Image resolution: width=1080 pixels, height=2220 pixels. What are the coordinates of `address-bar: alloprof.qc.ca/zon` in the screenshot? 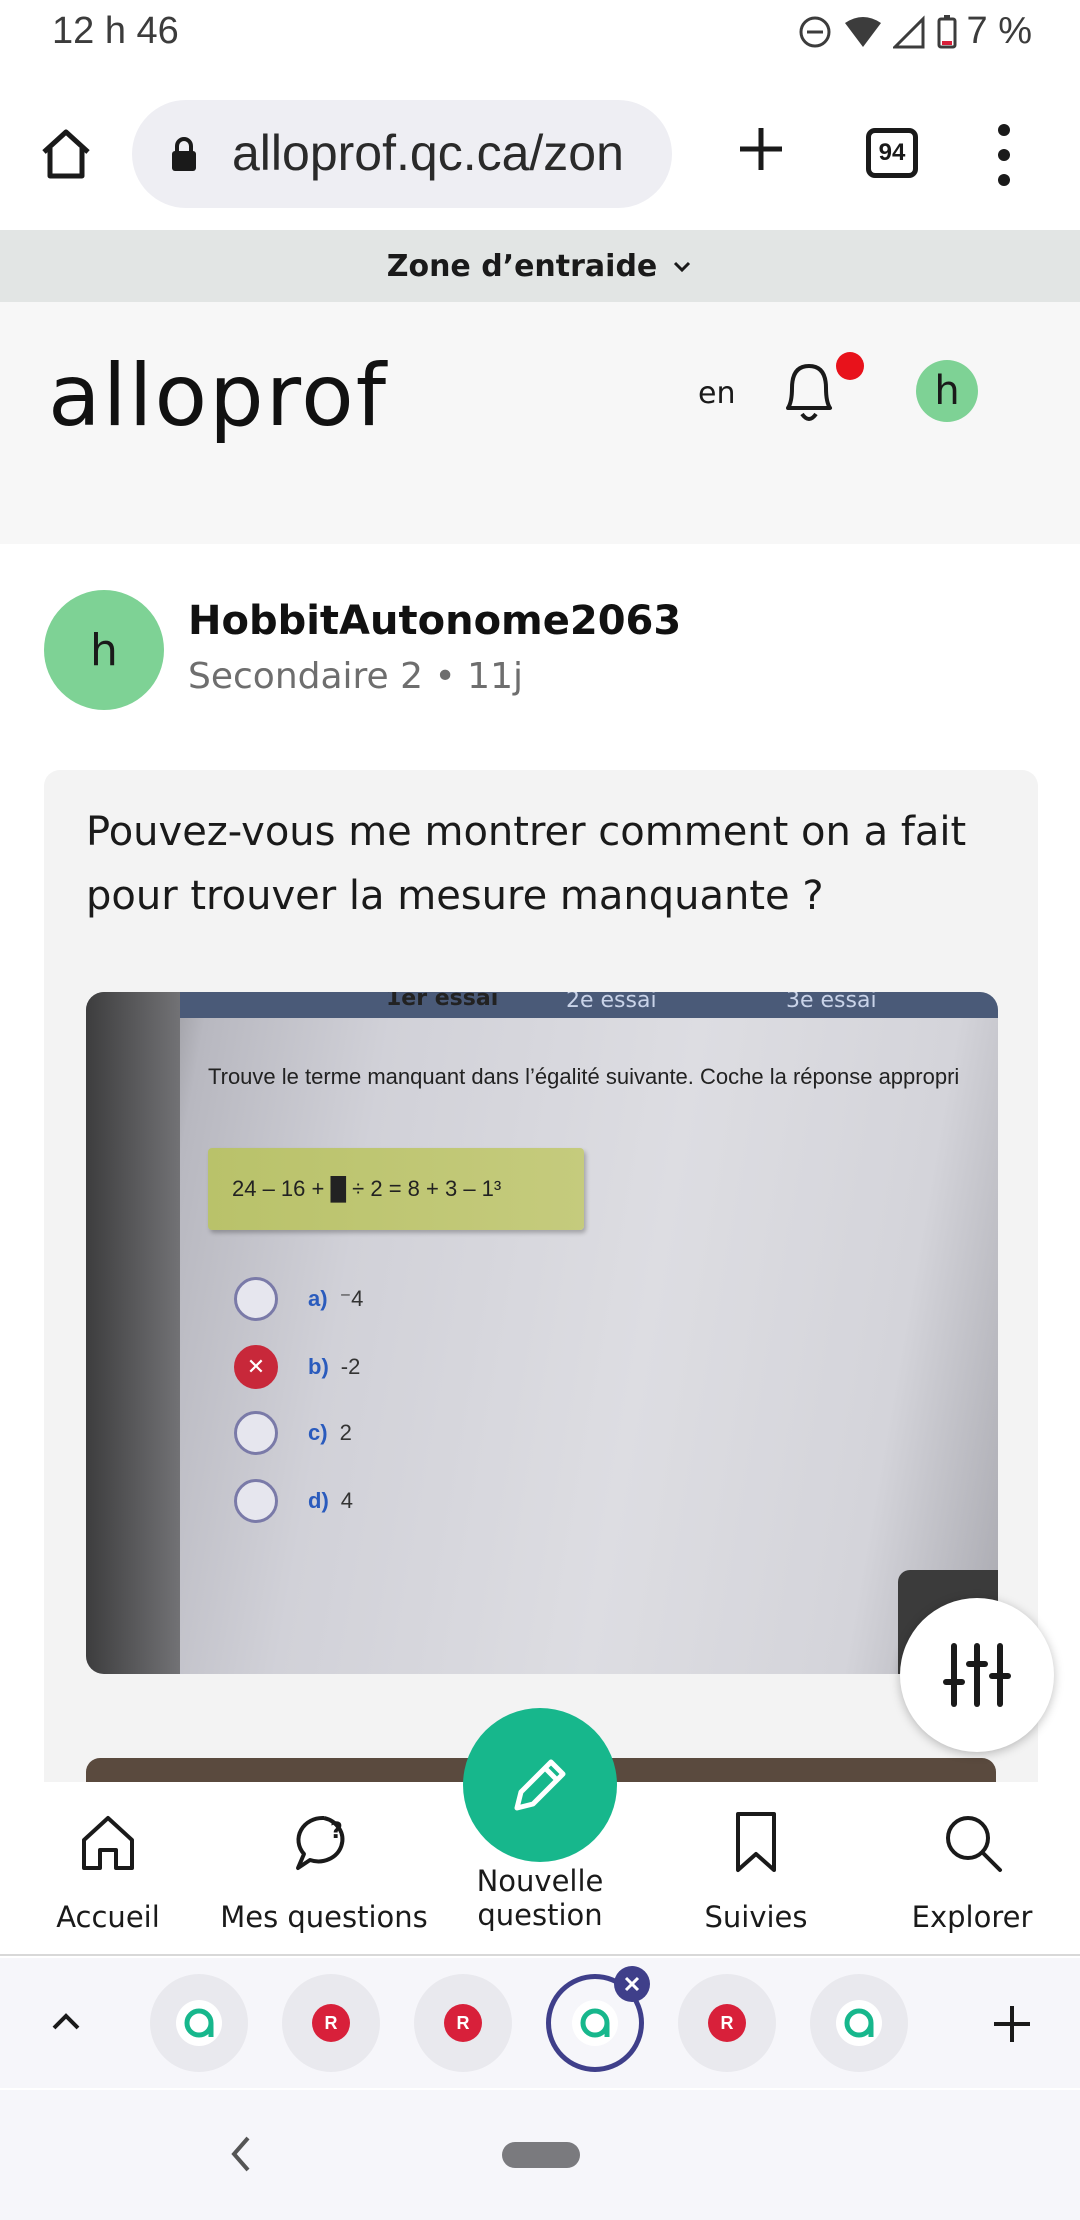 It's located at (402, 154).